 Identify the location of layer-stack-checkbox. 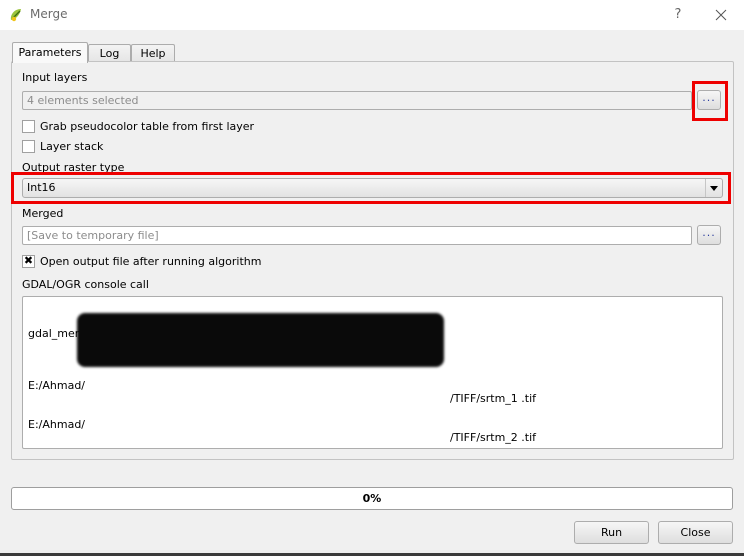
(28, 146).